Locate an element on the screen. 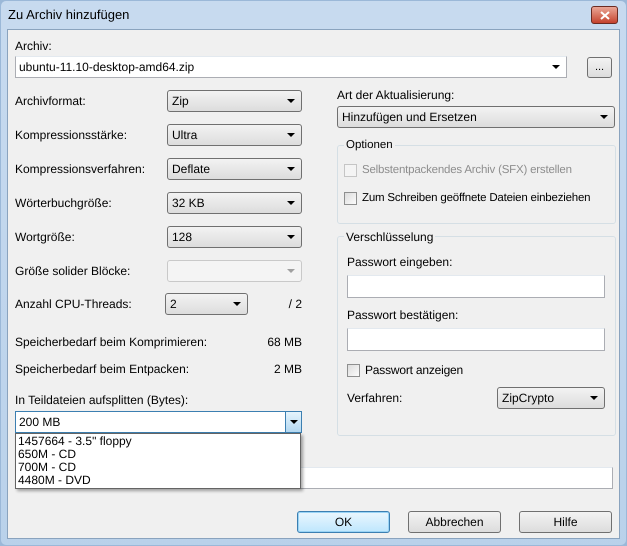  memory-label: Speicherbedarf beim Komprimieren: is located at coordinates (111, 342).